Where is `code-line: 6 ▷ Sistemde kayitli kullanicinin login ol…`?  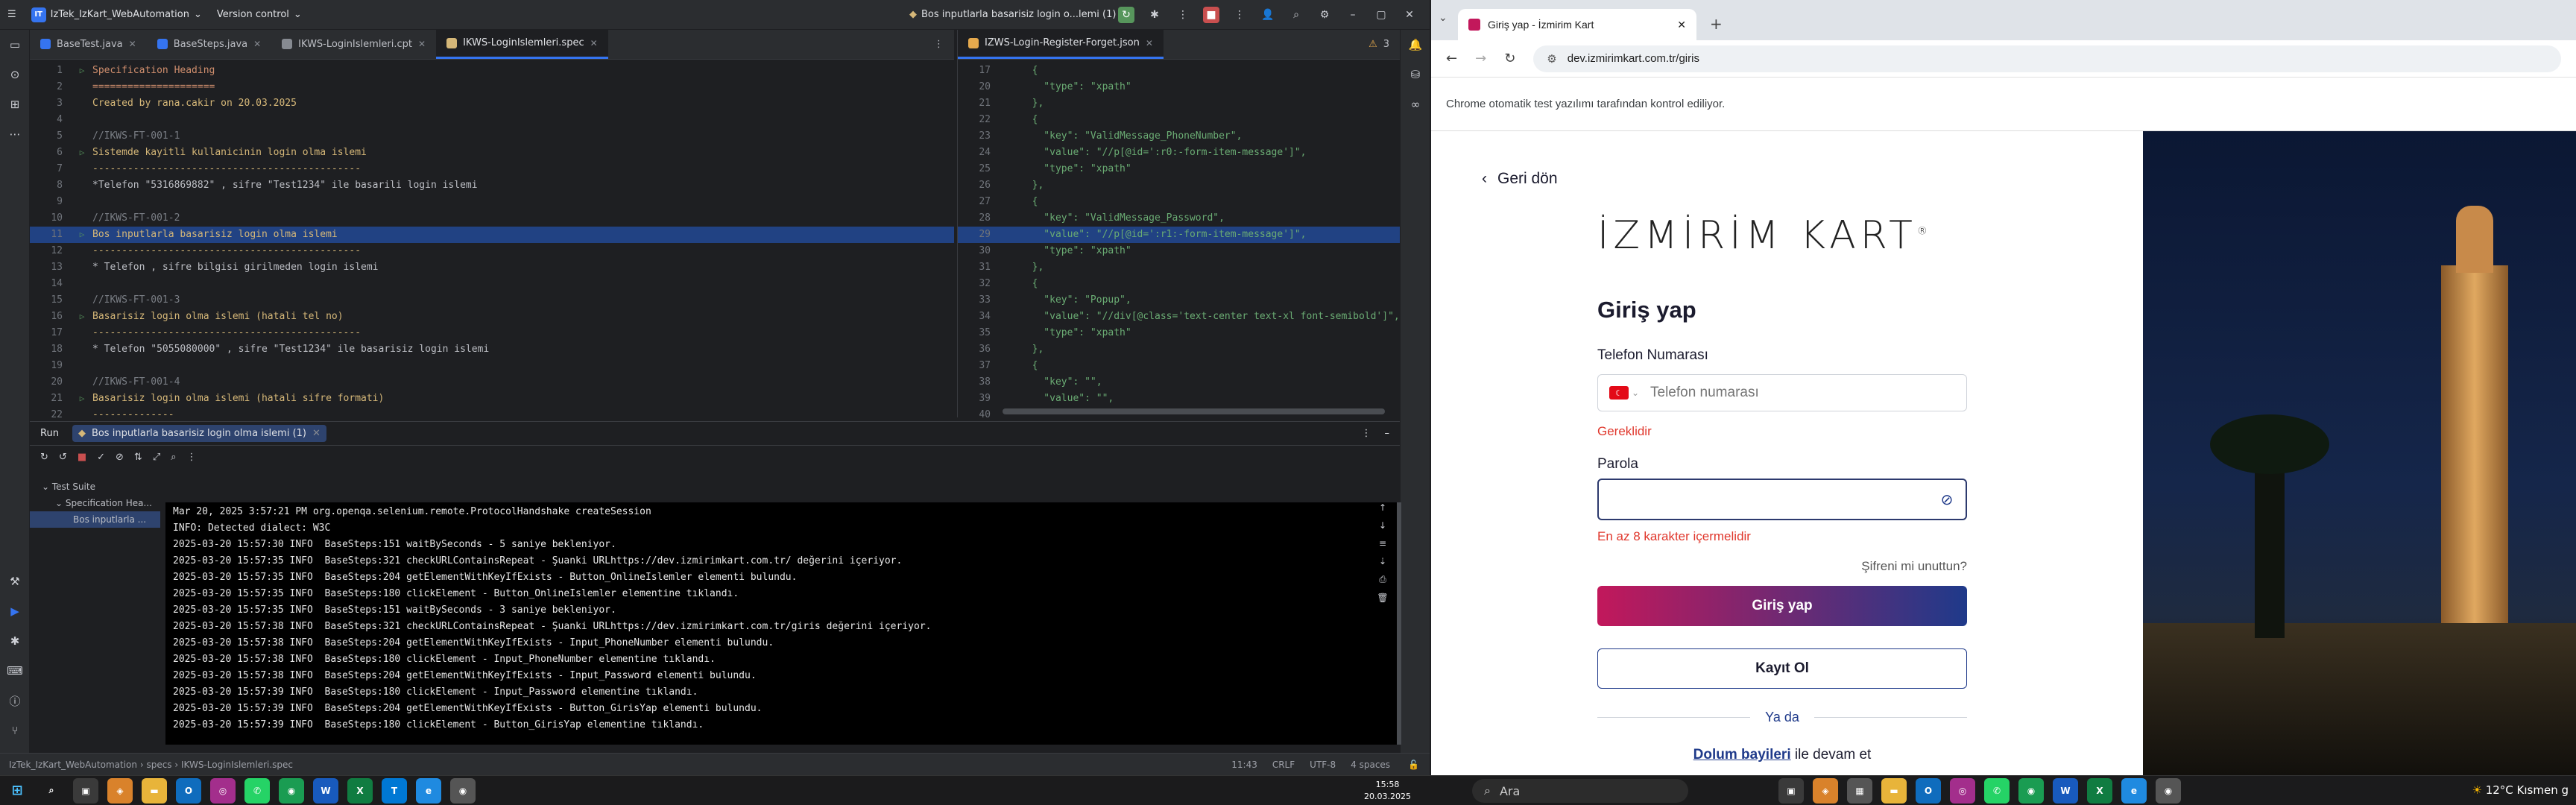 code-line: 6 ▷ Sistemde kayitli kullanicinin login ol… is located at coordinates (492, 153).